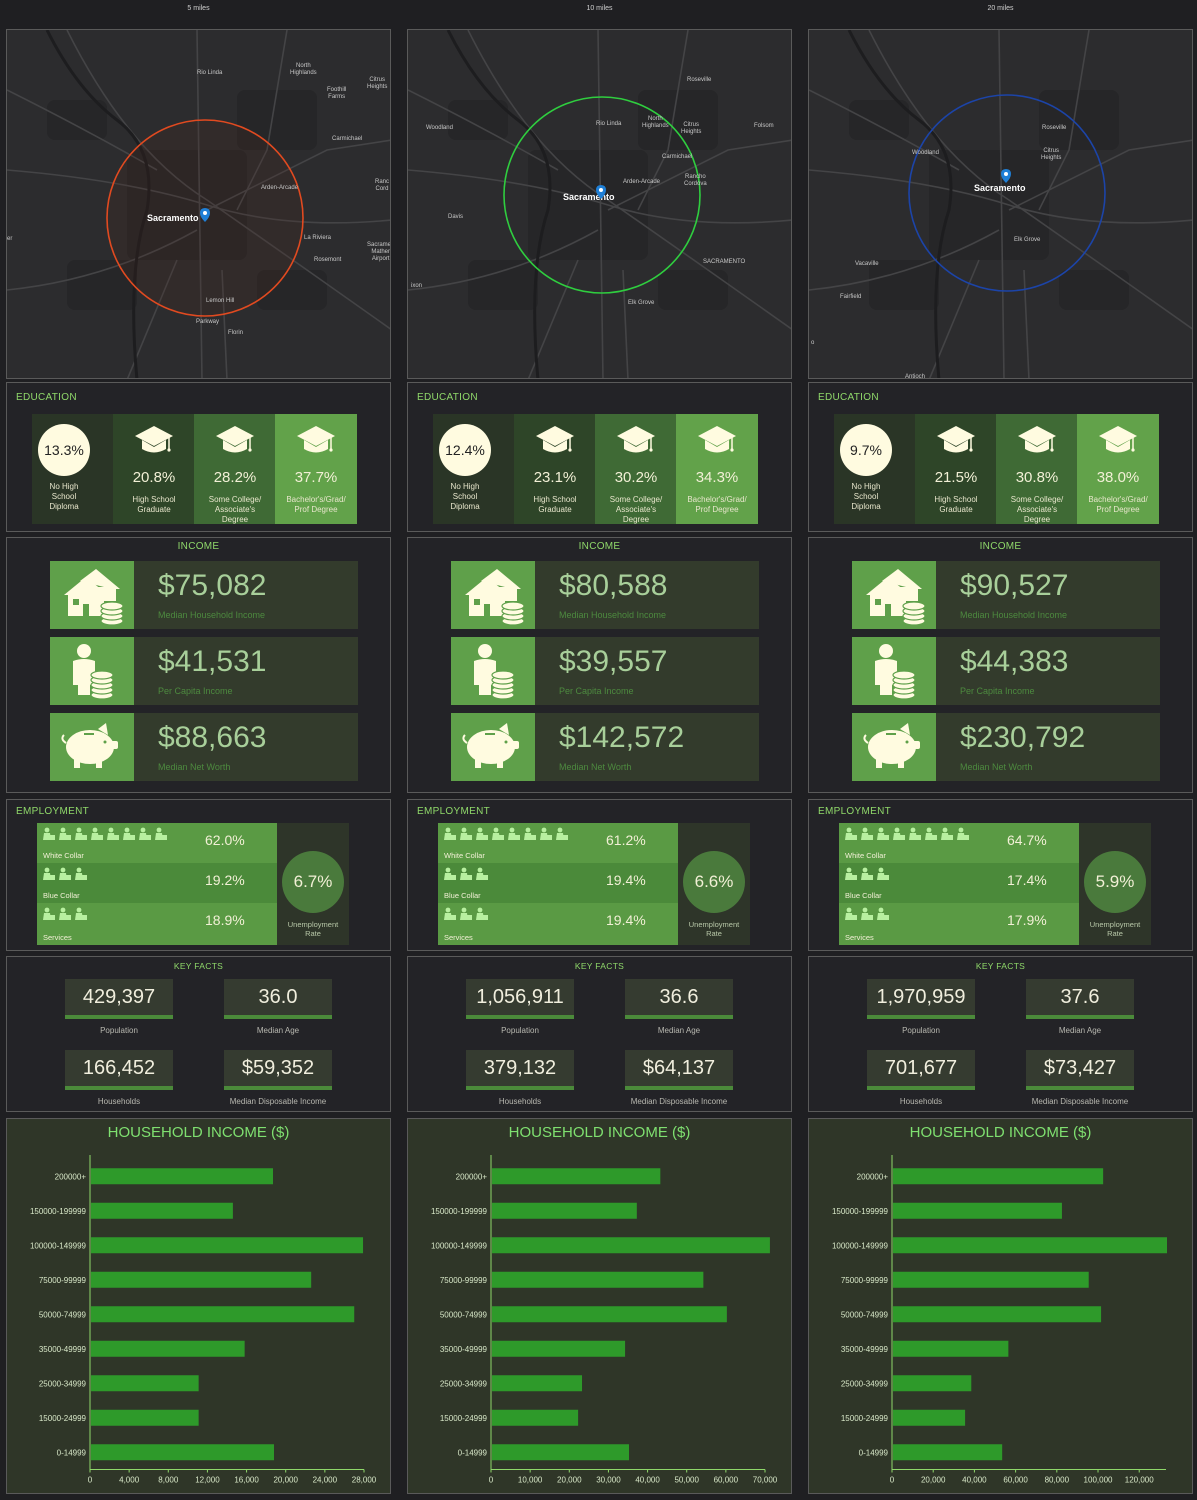 Image resolution: width=1197 pixels, height=1500 pixels. What do you see at coordinates (679, 1030) in the screenshot?
I see `key-fact-label: Median Age` at bounding box center [679, 1030].